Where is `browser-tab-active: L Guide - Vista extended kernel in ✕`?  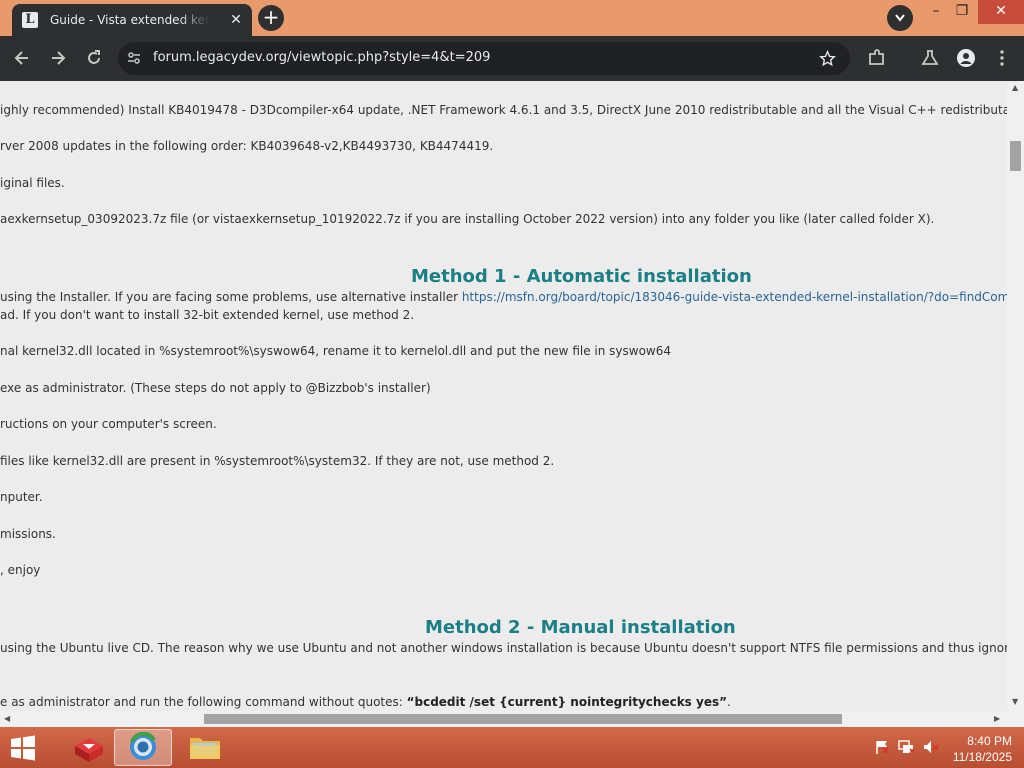
browser-tab-active: L Guide - Vista extended kernel in ✕ is located at coordinates (132, 20).